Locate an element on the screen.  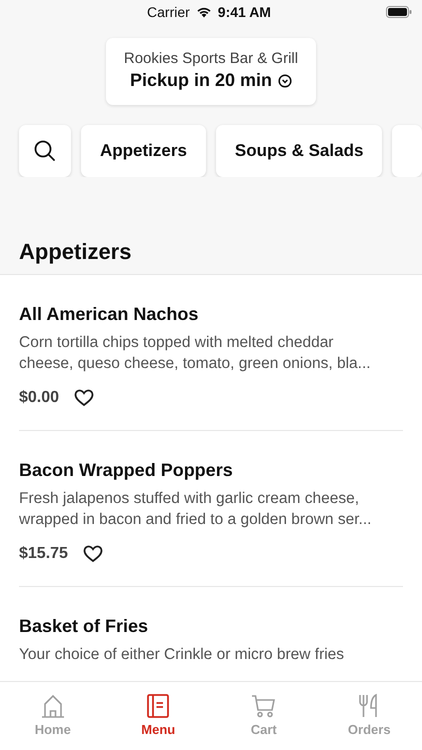
battery-icon is located at coordinates (399, 12).